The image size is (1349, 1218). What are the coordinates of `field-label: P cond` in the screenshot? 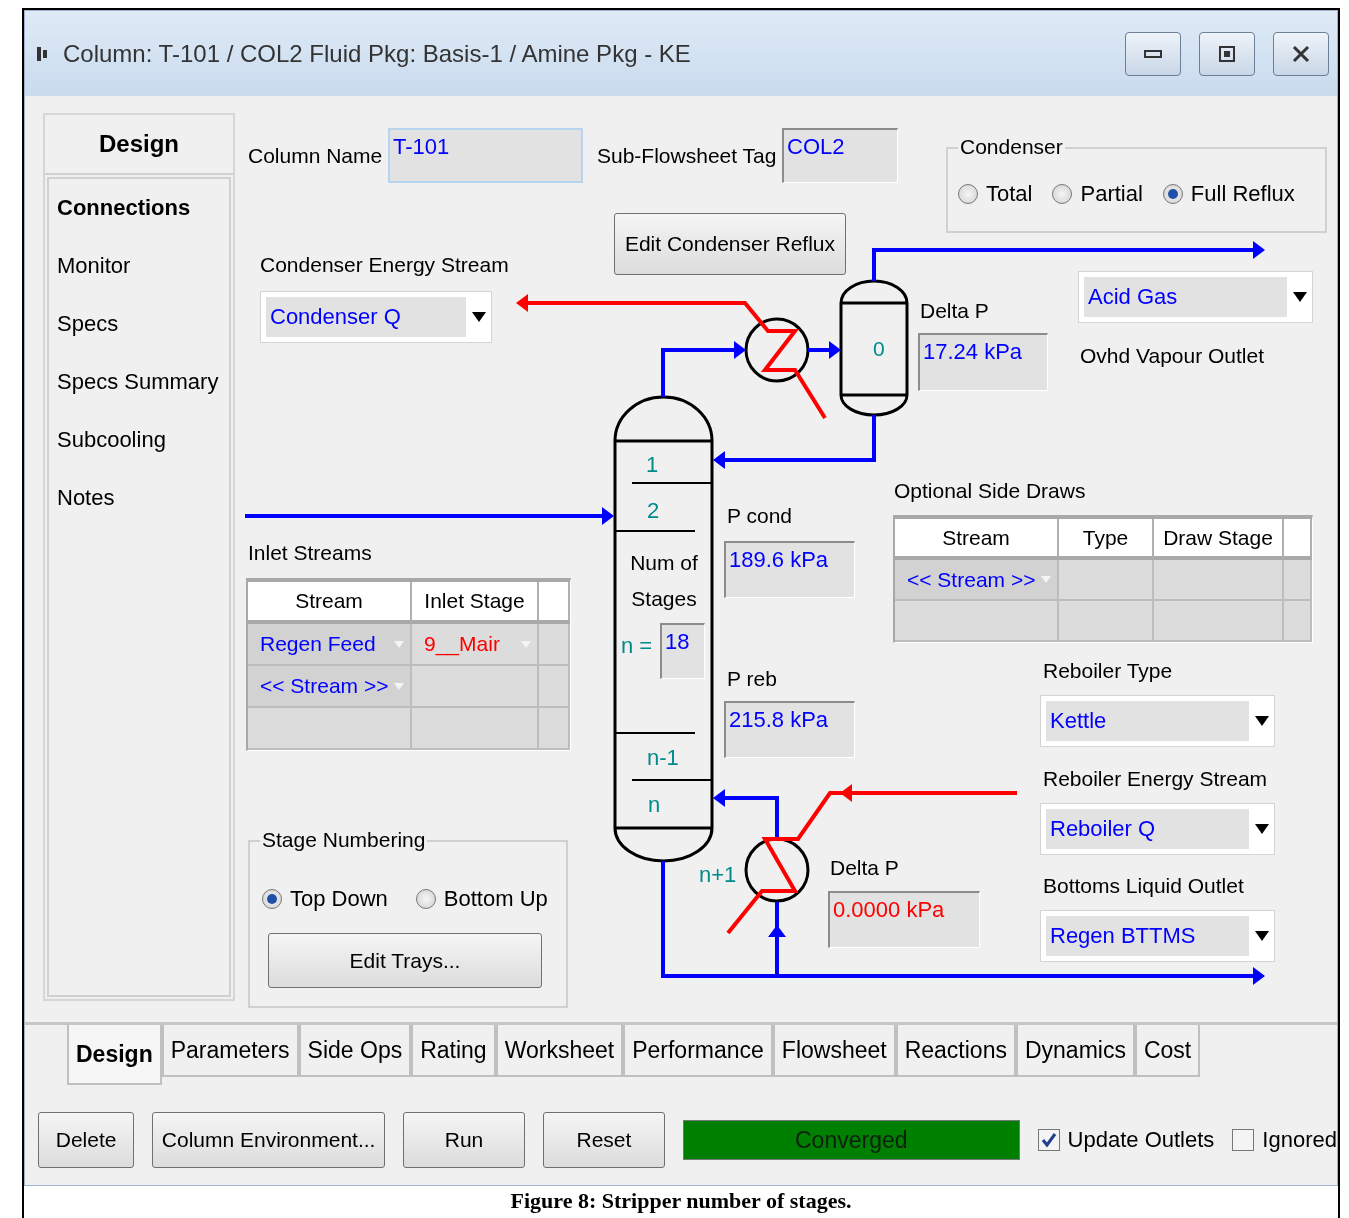 It's located at (759, 516).